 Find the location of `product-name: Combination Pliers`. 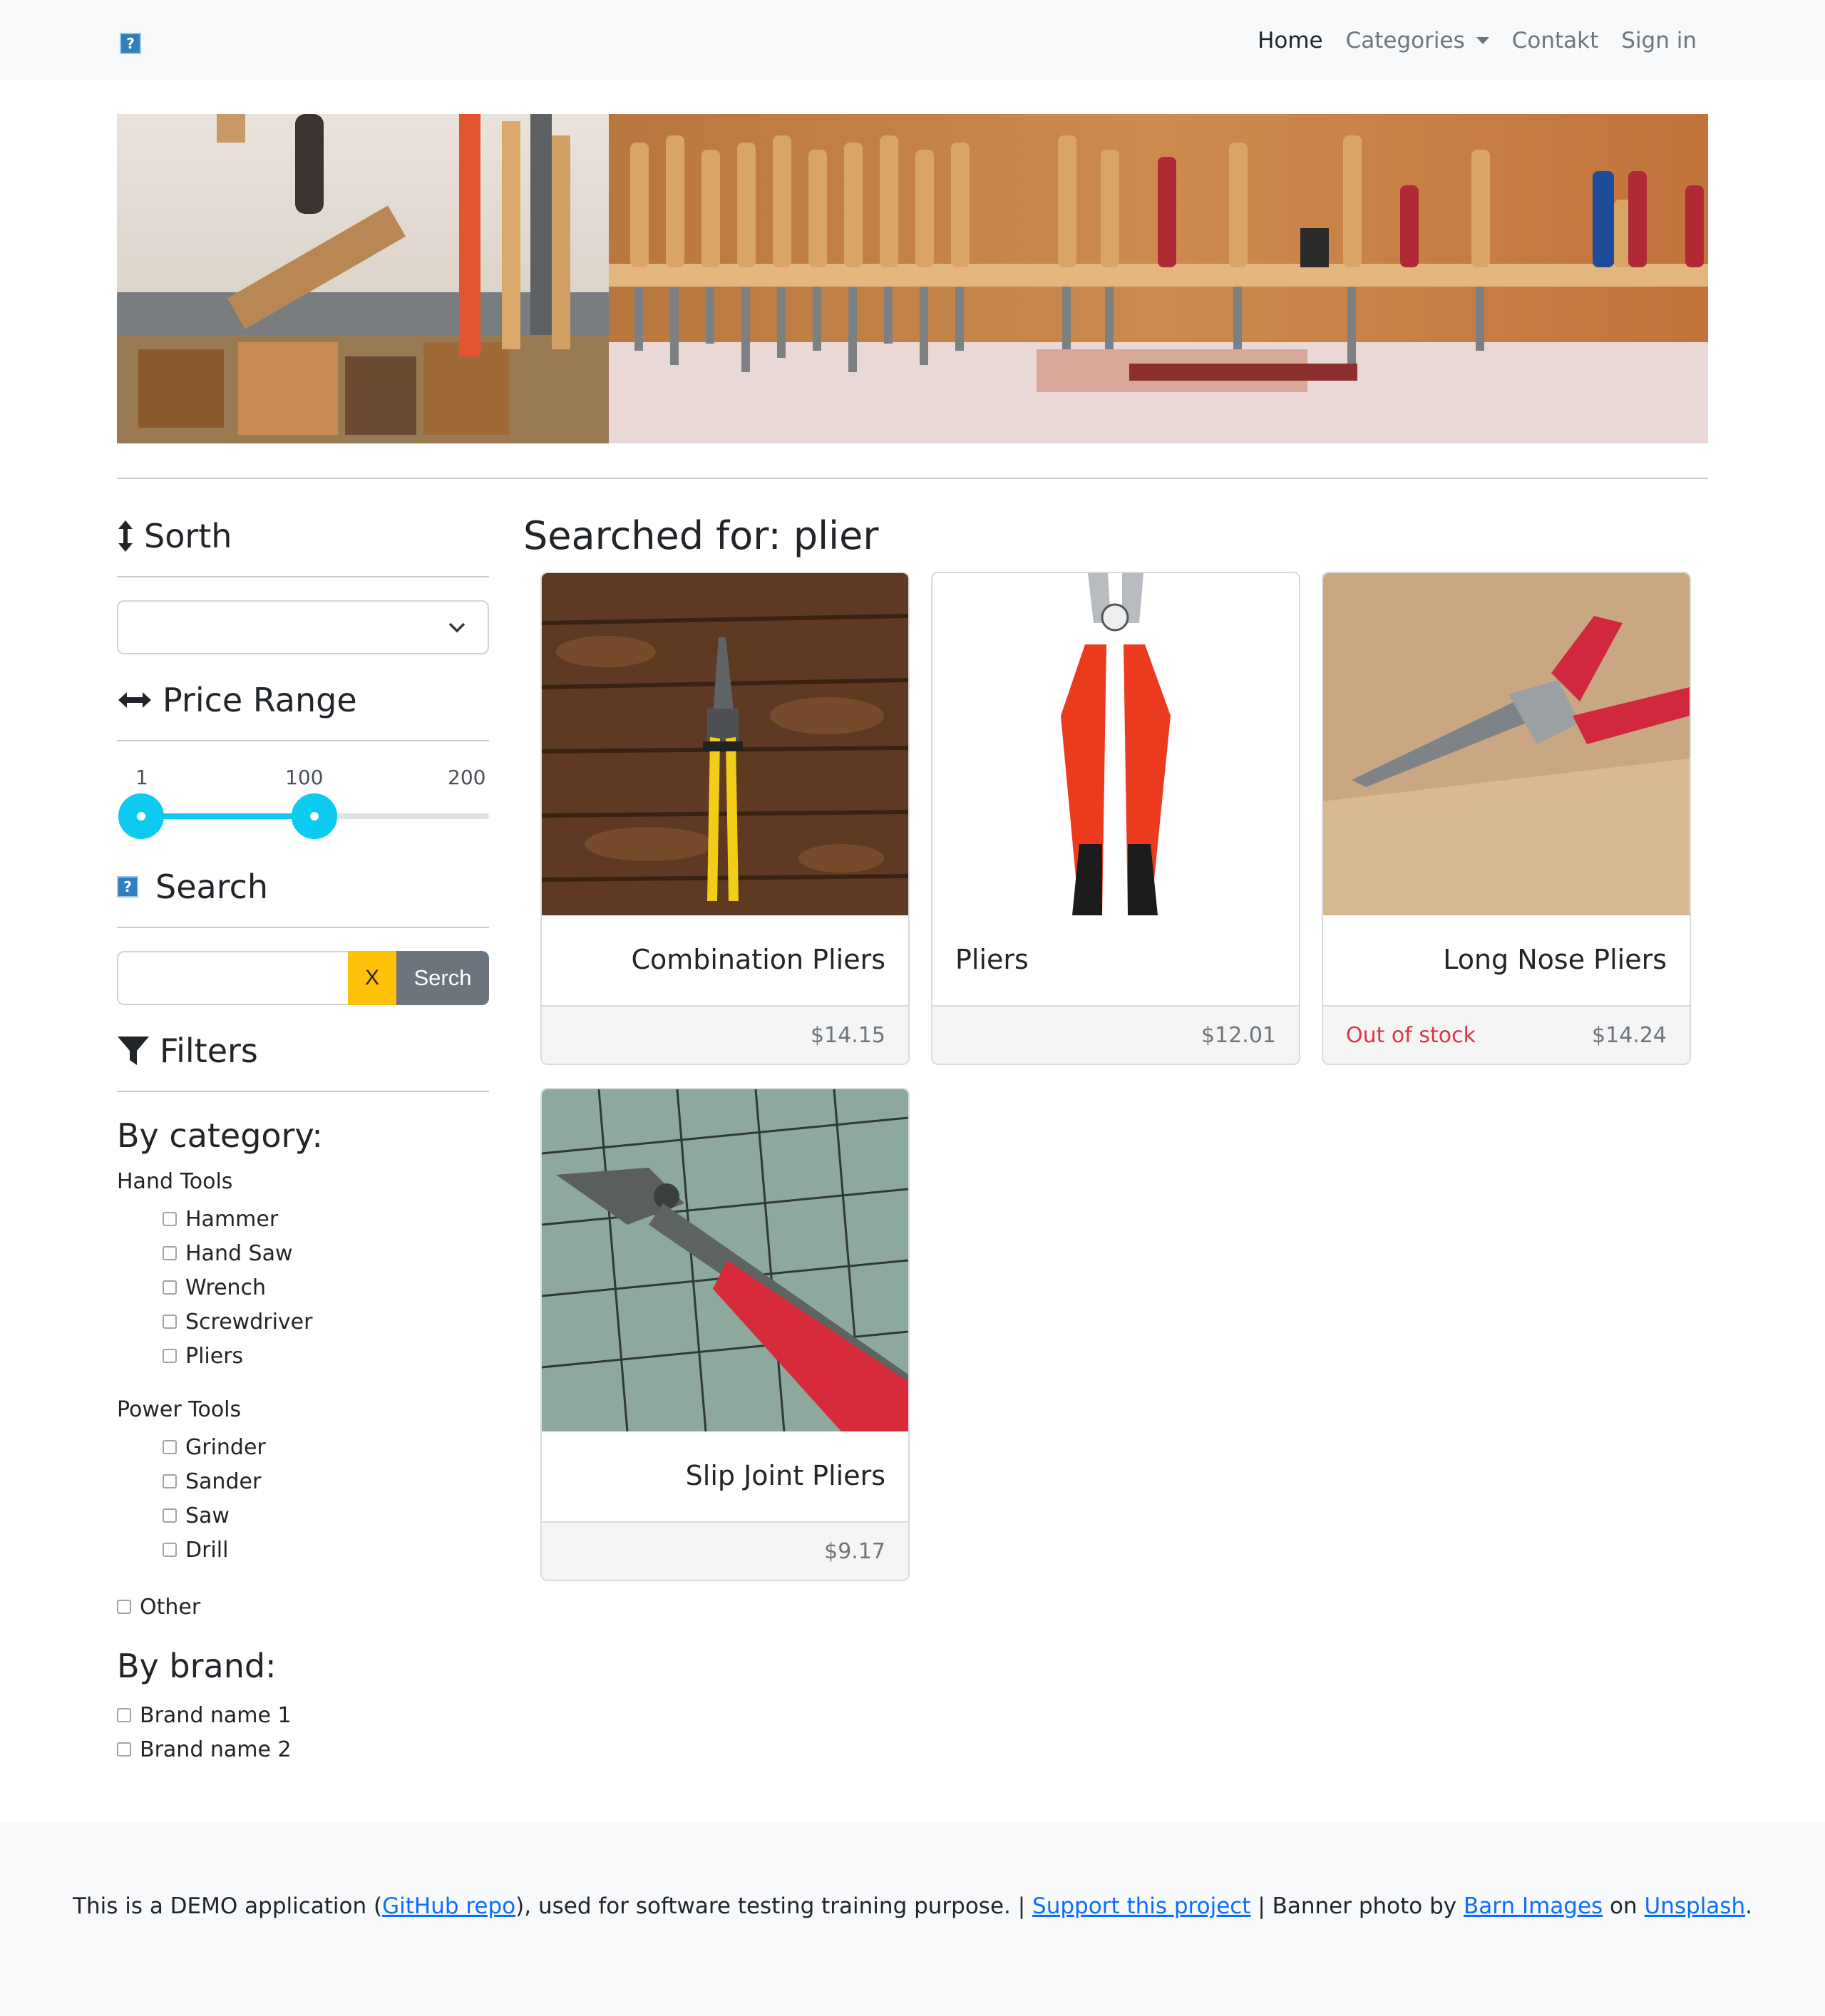

product-name: Combination Pliers is located at coordinates (725, 959).